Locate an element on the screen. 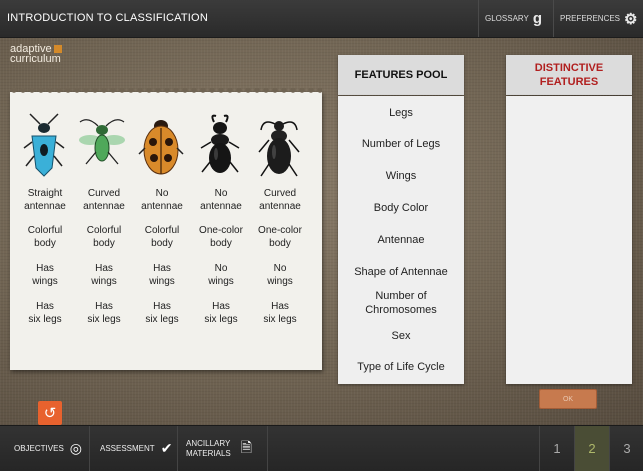  trait-legs-5: Has six legs is located at coordinates (280, 313).